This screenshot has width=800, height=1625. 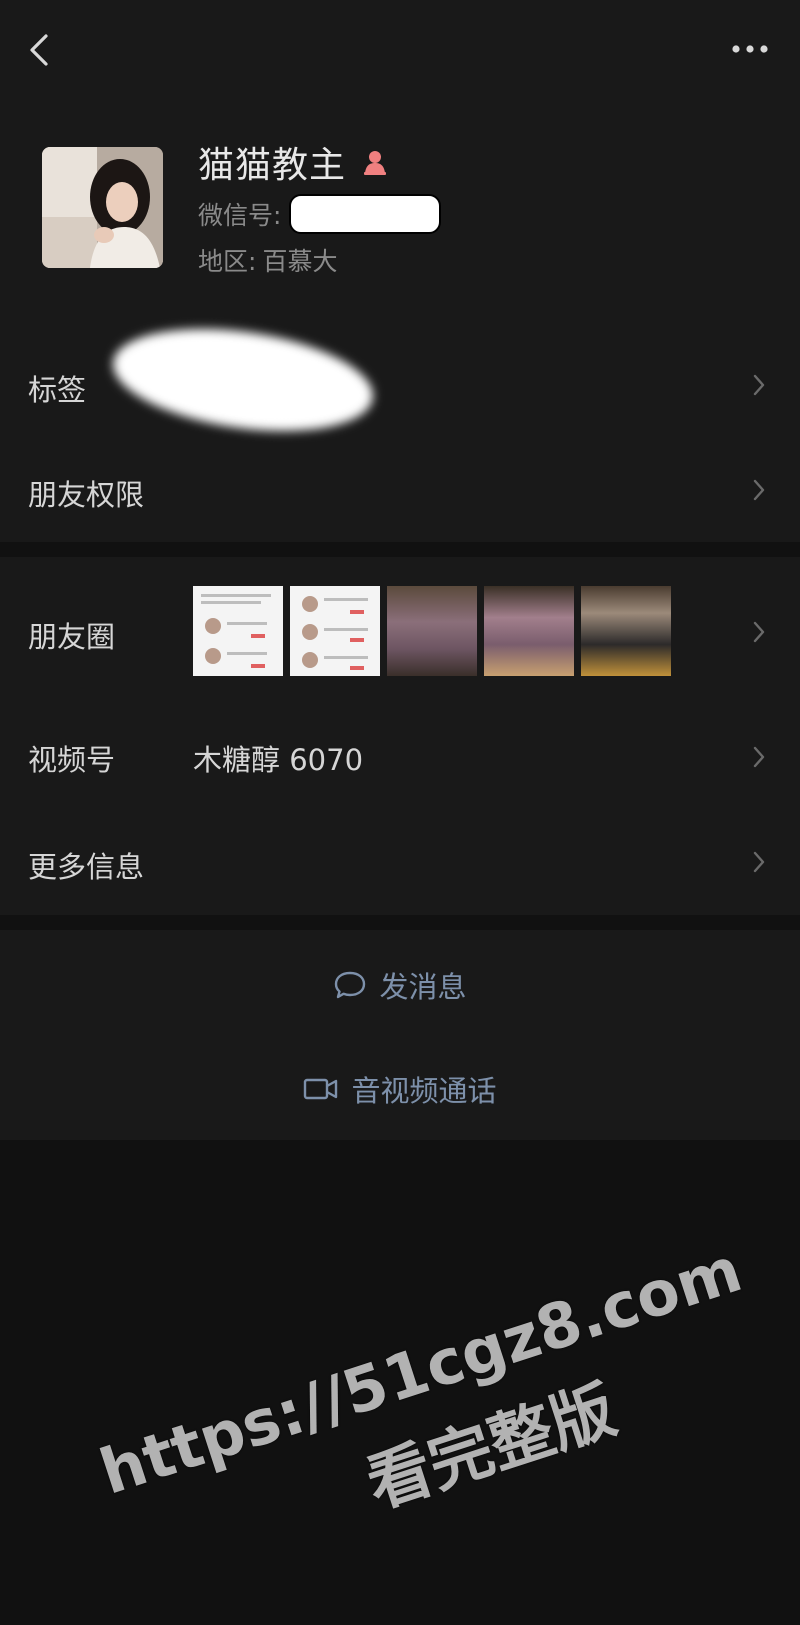 I want to click on video-camera-icon, so click(x=321, y=1089).